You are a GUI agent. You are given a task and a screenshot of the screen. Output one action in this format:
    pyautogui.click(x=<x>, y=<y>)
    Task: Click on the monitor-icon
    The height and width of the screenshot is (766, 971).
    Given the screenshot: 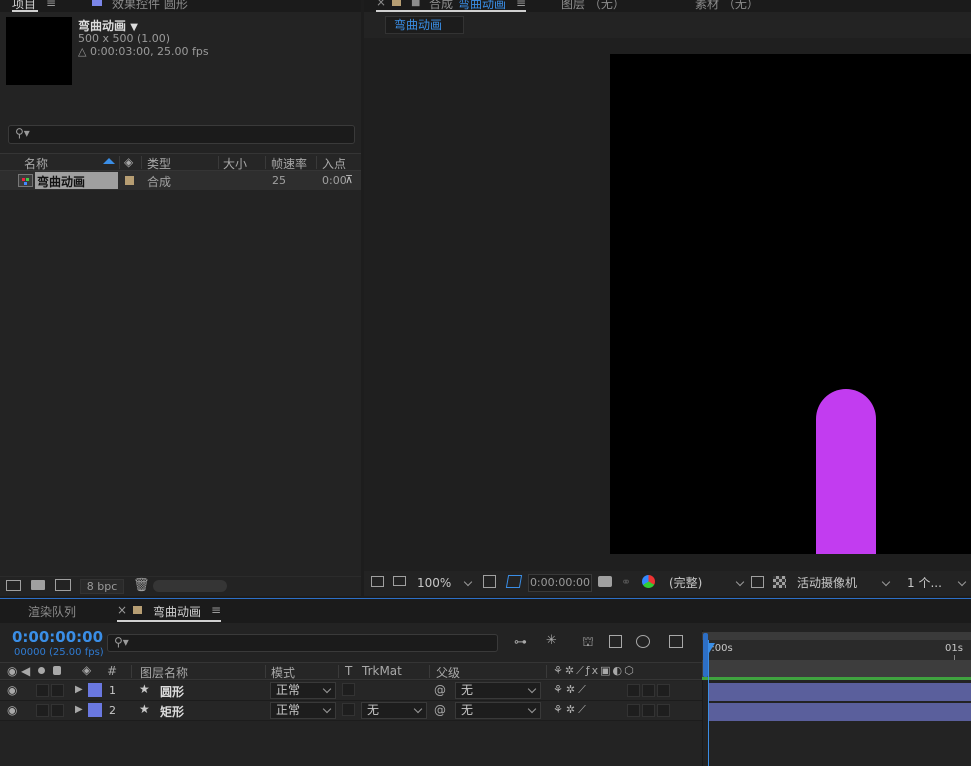 What is the action you would take?
    pyautogui.click(x=399, y=581)
    